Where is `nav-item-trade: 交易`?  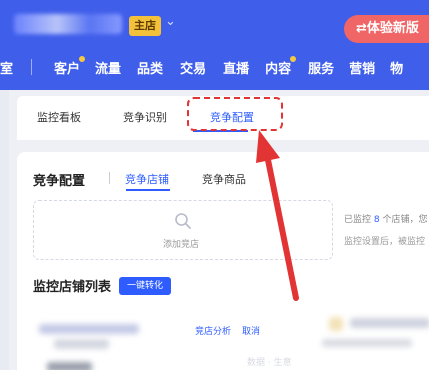
nav-item-trade: 交易 is located at coordinates (193, 67).